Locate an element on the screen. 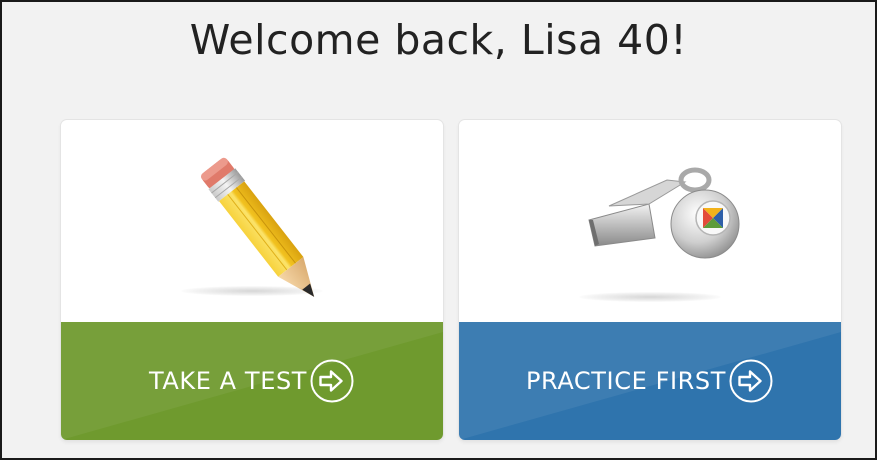 The height and width of the screenshot is (460, 877). take-test-label: TAKE A TEST is located at coordinates (228, 381).